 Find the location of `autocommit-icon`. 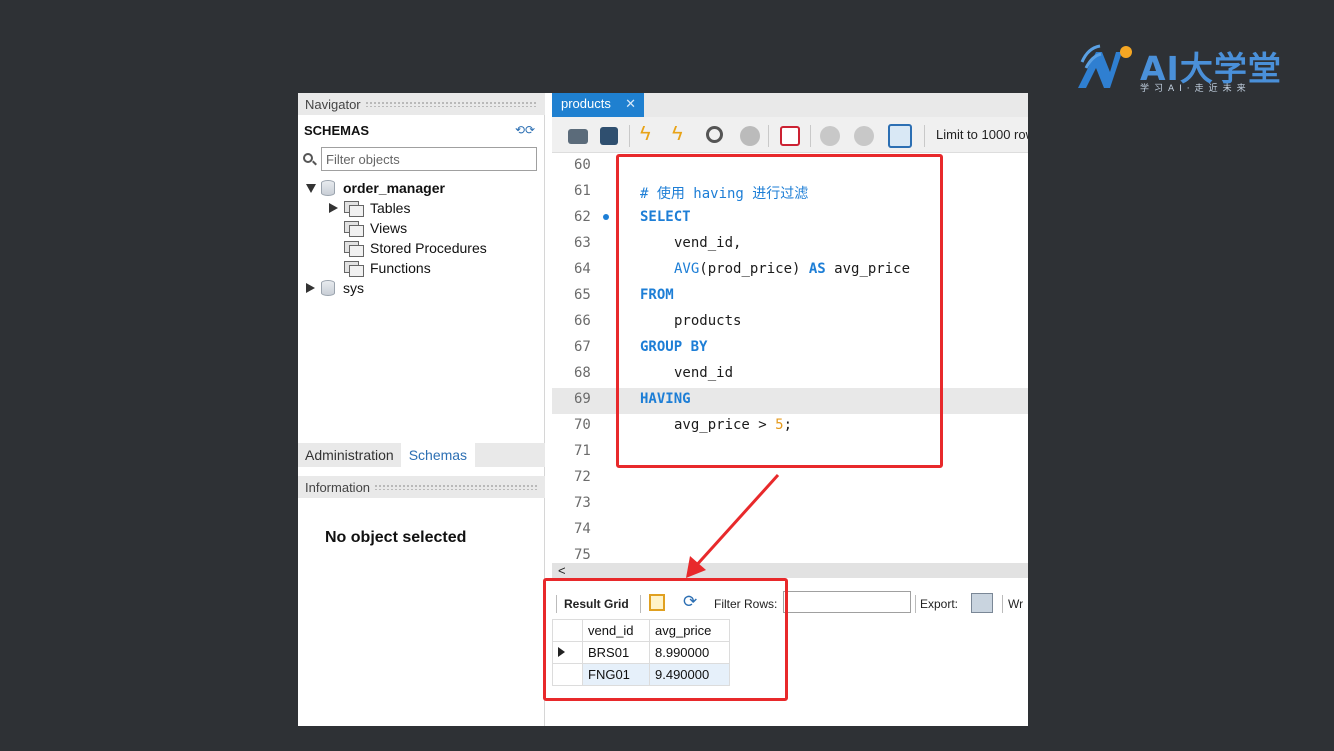

autocommit-icon is located at coordinates (900, 136).